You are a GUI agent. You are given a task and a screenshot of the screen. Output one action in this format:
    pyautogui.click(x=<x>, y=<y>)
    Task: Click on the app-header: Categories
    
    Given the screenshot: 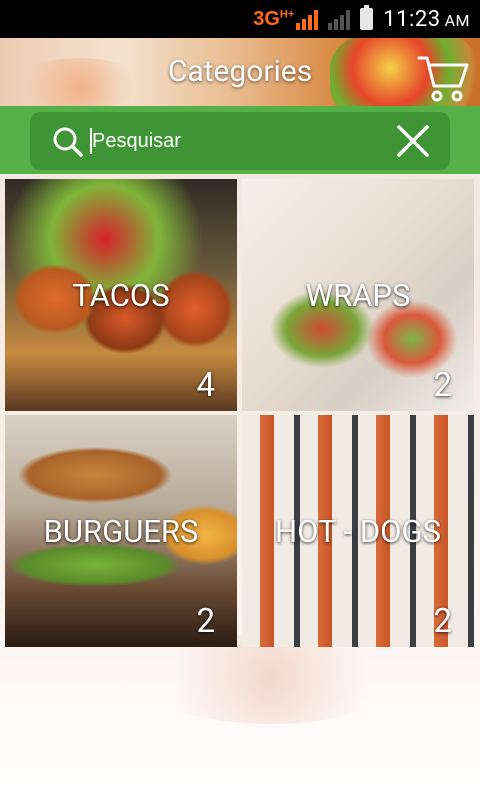 What is the action you would take?
    pyautogui.click(x=240, y=72)
    